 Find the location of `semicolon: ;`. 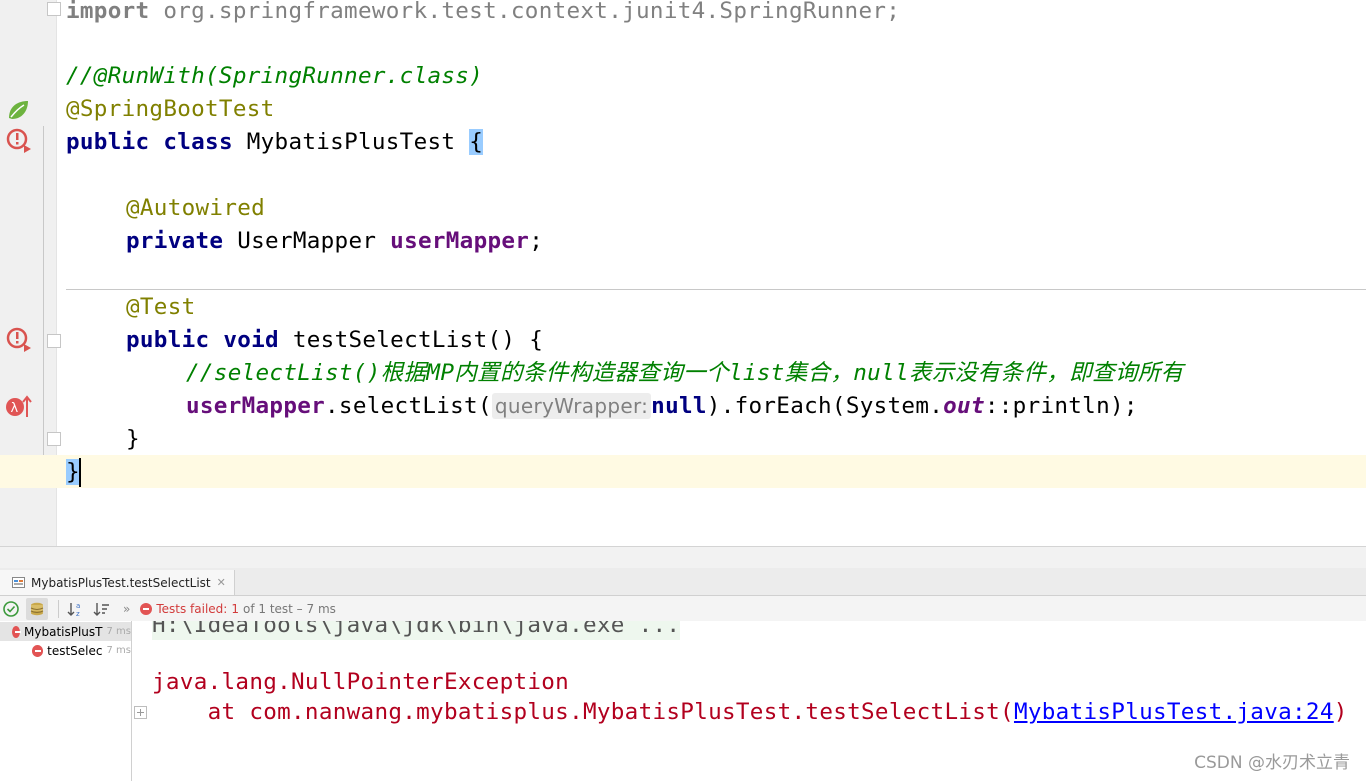

semicolon: ; is located at coordinates (536, 241).